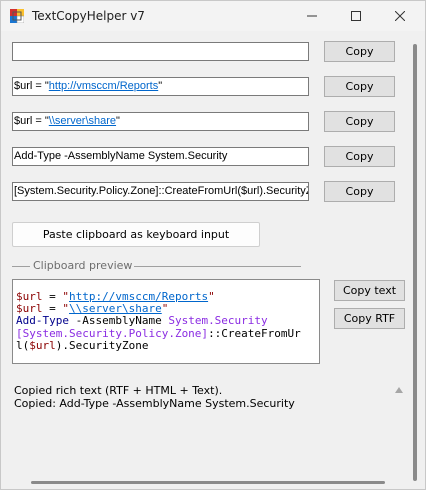 The image size is (426, 490). Describe the element at coordinates (115, 308) in the screenshot. I see `preview-link: \\server\share` at that location.